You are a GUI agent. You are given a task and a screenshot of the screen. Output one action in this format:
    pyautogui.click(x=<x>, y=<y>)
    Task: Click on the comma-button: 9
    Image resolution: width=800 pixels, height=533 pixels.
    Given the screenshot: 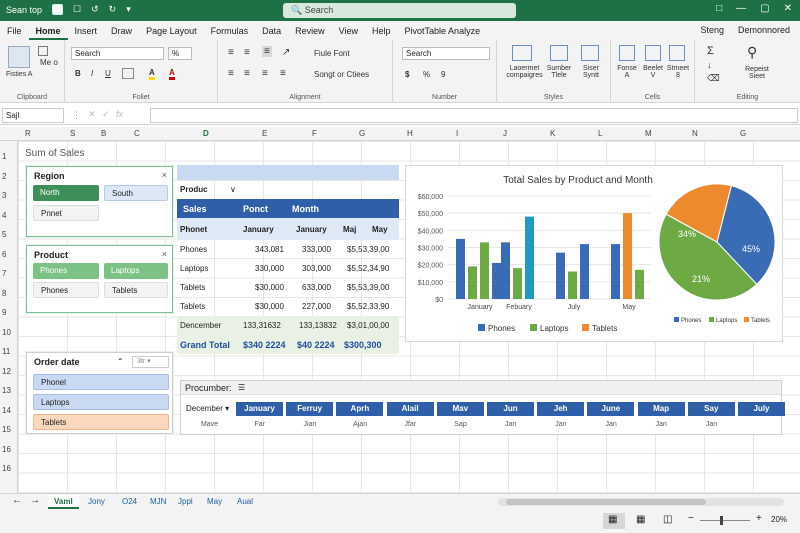 What is the action you would take?
    pyautogui.click(x=443, y=74)
    